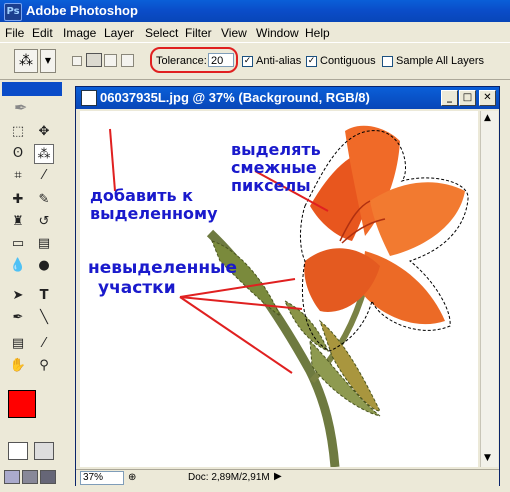 This screenshot has height=492, width=510. What do you see at coordinates (44, 344) in the screenshot?
I see `eyedropper-tool-icon: ⁄` at bounding box center [44, 344].